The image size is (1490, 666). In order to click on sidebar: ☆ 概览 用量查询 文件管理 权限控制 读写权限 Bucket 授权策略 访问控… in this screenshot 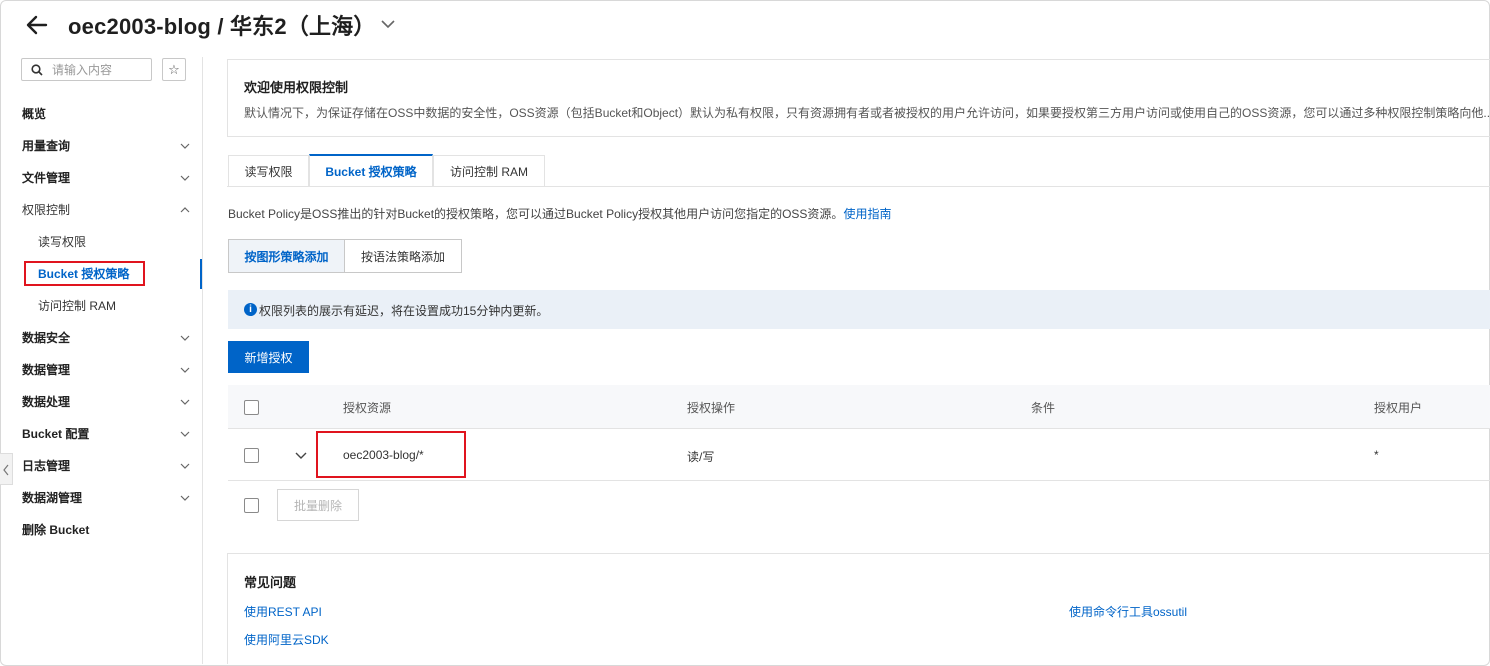, I will do `click(101, 360)`.